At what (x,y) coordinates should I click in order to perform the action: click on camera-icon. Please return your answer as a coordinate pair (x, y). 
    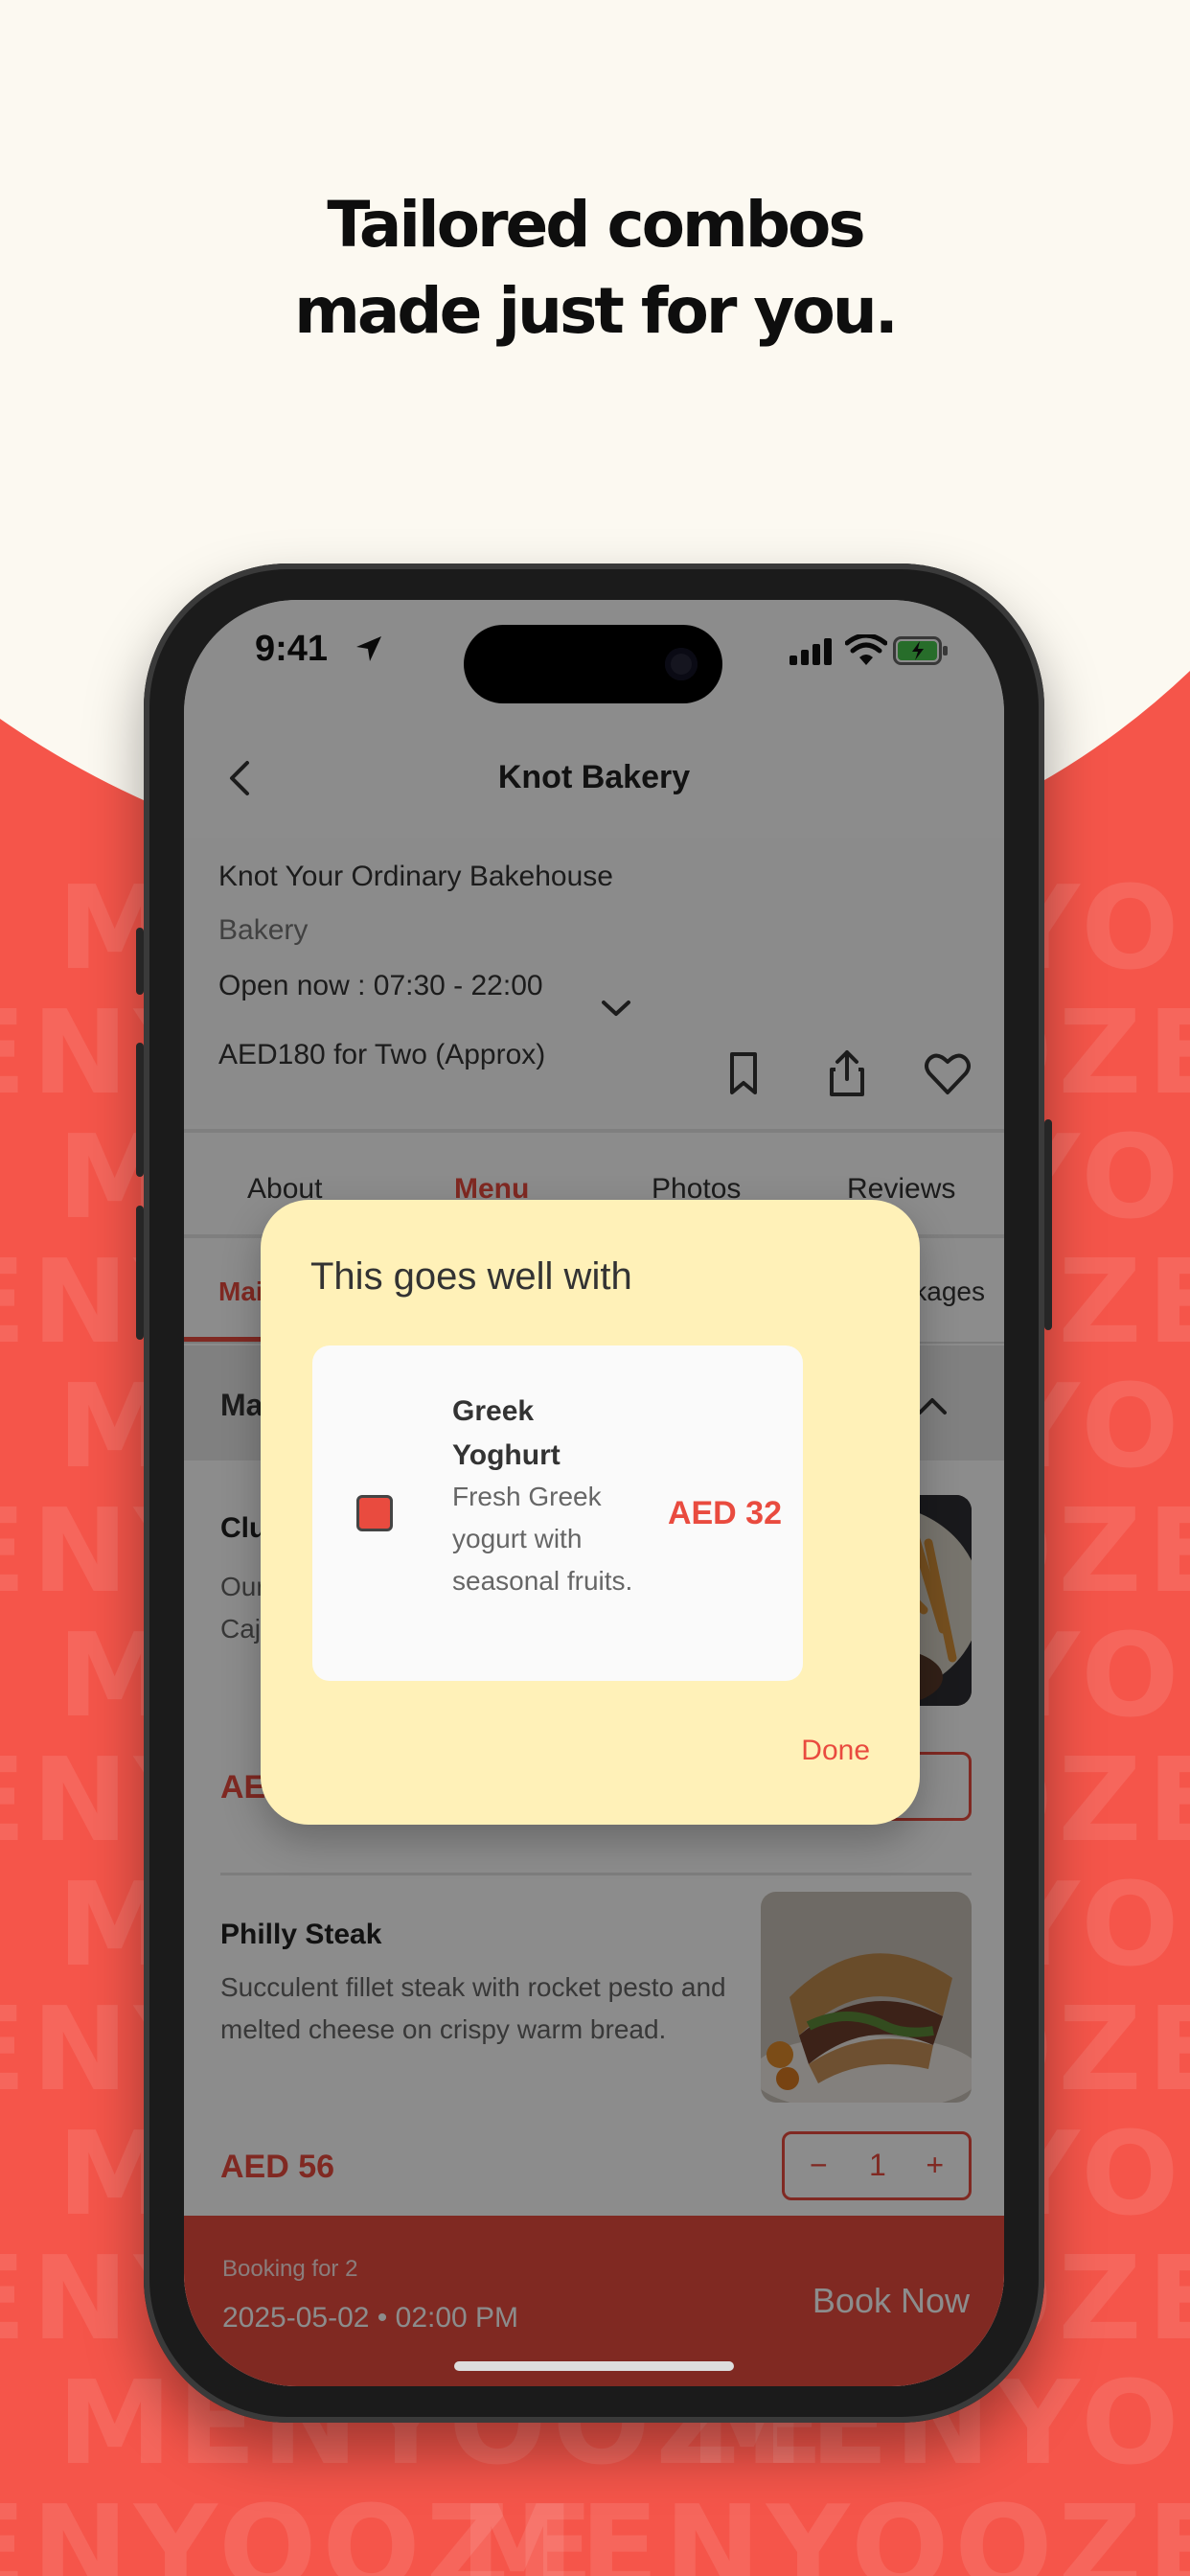
    Looking at the image, I should click on (682, 664).